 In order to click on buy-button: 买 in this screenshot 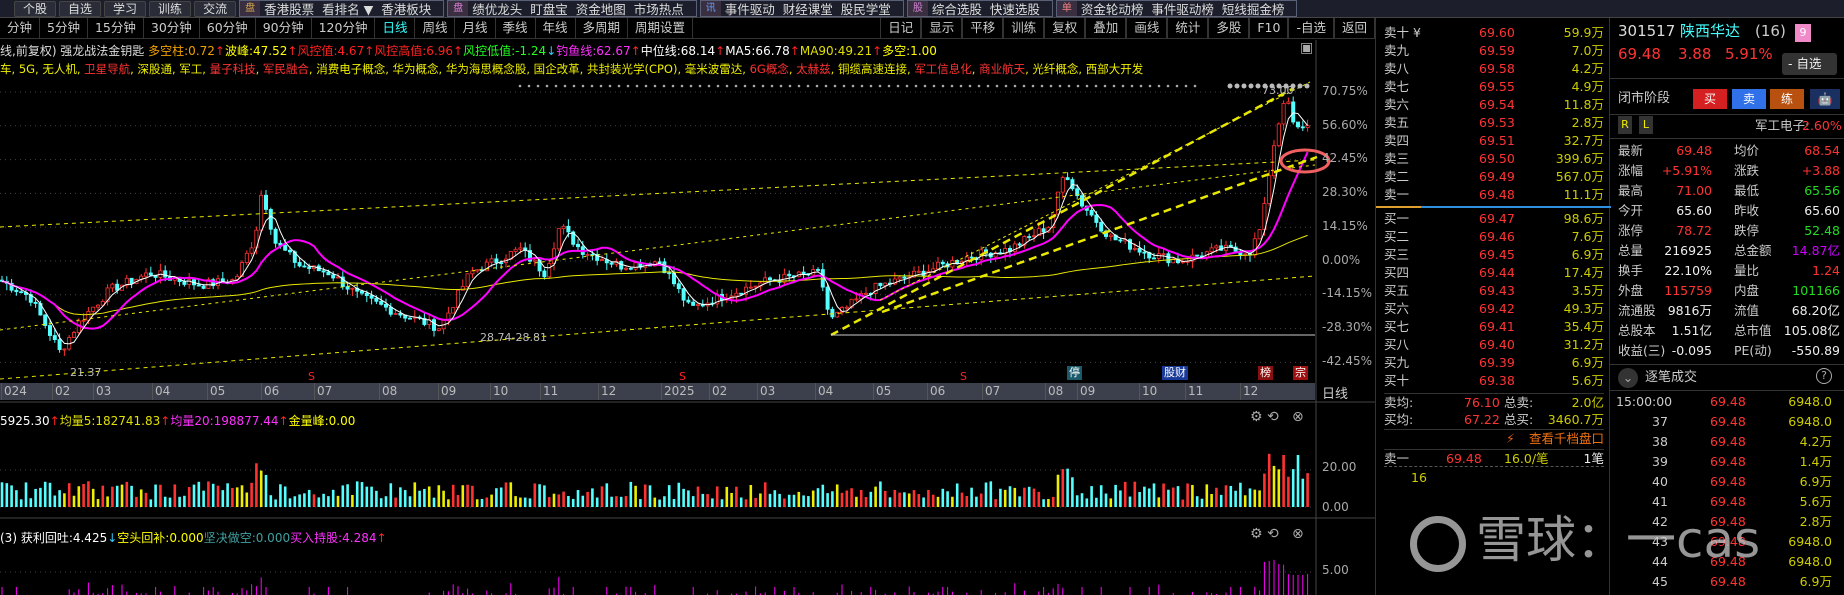, I will do `click(1710, 99)`.